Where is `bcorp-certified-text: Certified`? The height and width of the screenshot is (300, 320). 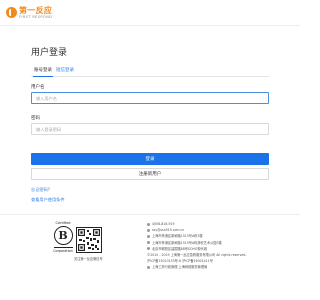 bcorp-certified-text: Certified is located at coordinates (63, 223).